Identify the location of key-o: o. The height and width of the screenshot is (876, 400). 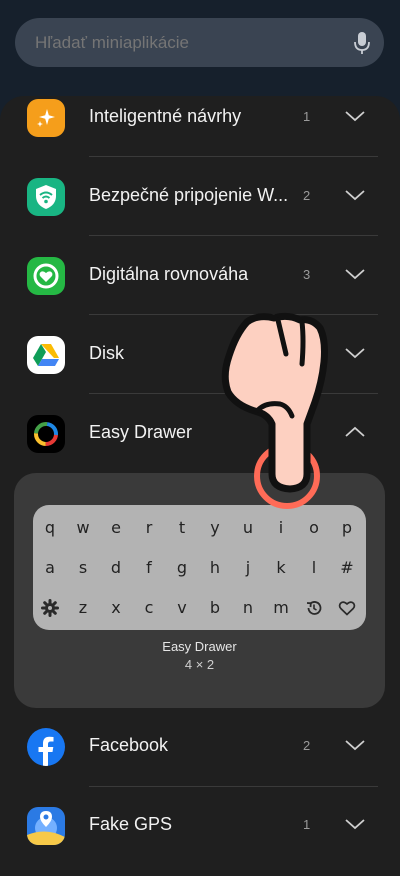
(314, 528).